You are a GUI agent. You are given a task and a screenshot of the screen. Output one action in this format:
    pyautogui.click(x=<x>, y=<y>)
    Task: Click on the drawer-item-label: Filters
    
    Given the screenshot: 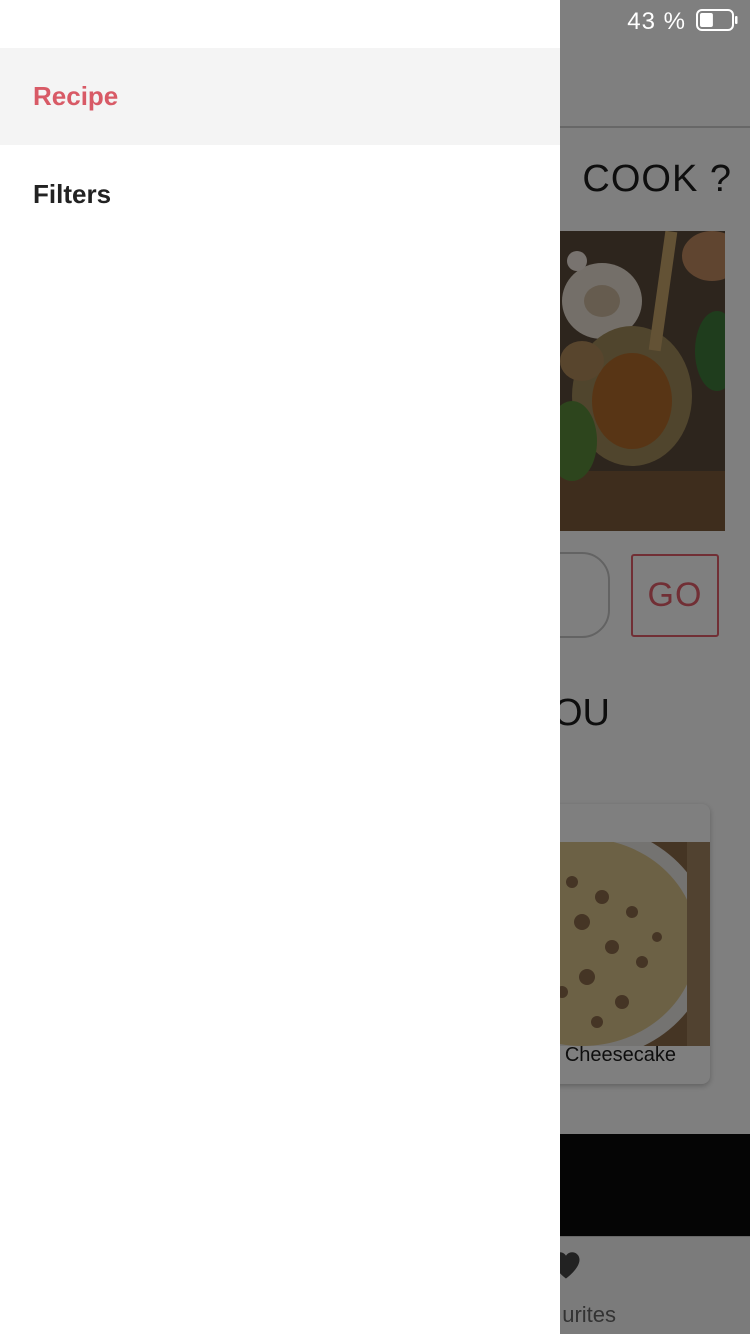 What is the action you would take?
    pyautogui.click(x=72, y=194)
    